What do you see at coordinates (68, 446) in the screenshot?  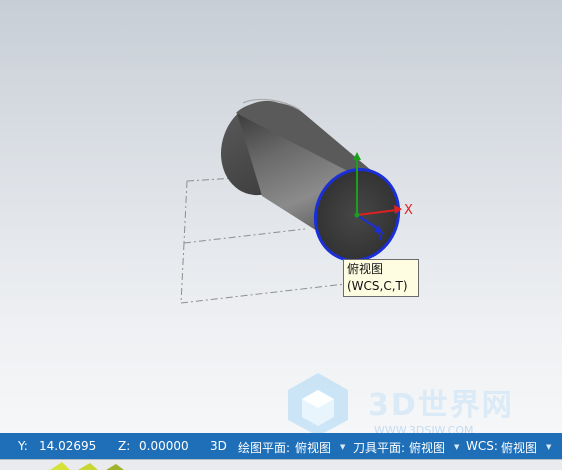 I see `y-coord-value: 14.02695` at bounding box center [68, 446].